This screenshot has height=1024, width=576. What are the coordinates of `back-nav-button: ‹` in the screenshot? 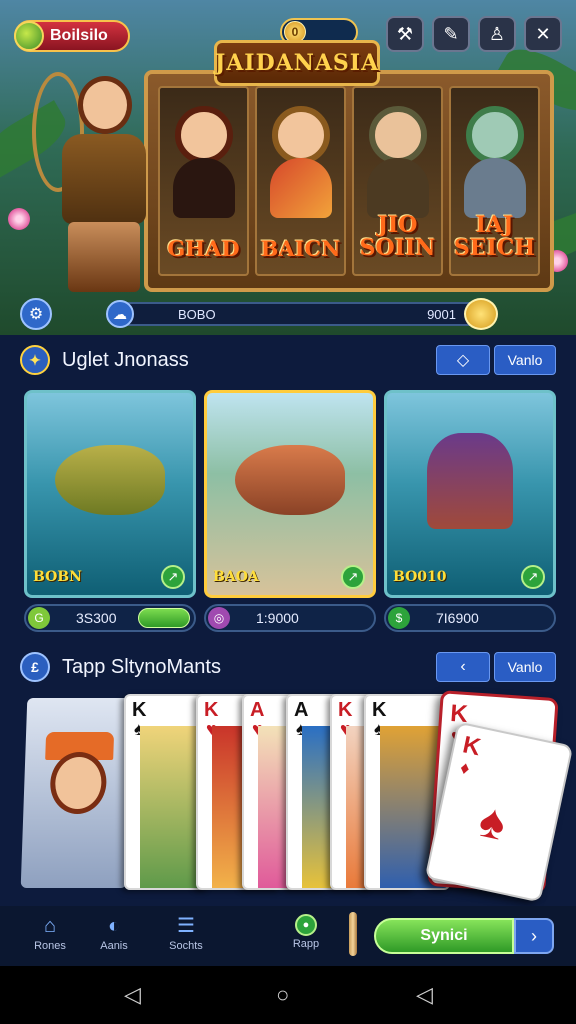 It's located at (463, 667).